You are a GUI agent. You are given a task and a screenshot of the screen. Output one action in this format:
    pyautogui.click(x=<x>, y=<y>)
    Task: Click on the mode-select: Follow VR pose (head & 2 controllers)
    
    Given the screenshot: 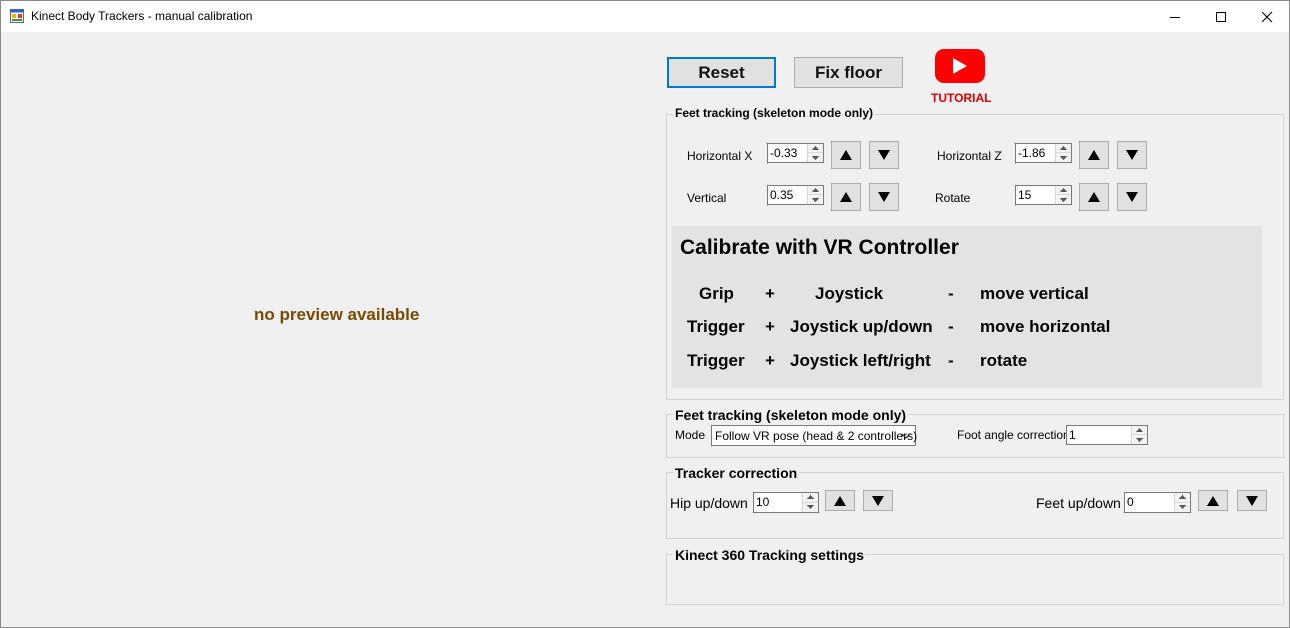 What is the action you would take?
    pyautogui.click(x=814, y=435)
    